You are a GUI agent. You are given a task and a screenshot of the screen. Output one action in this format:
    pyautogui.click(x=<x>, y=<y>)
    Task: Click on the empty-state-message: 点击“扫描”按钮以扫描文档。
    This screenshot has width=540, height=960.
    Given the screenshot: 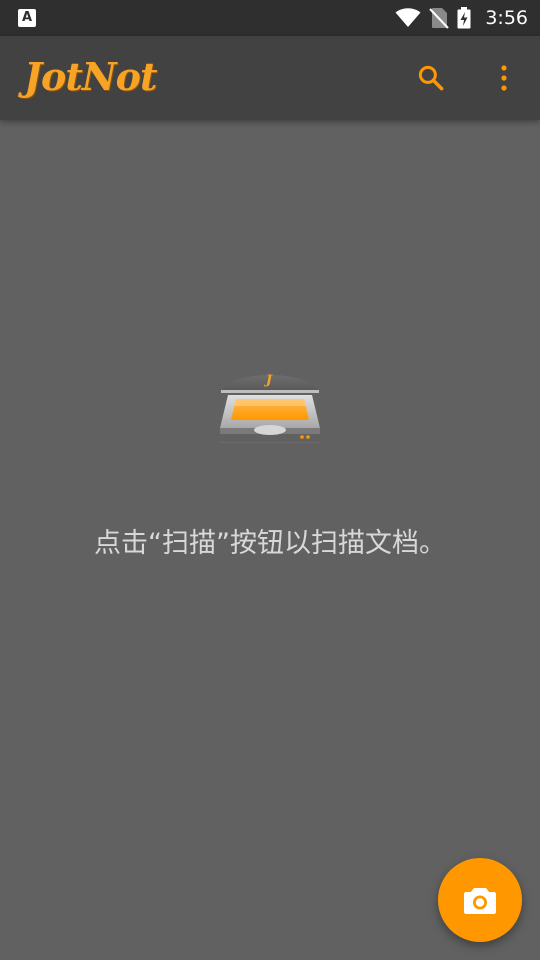 What is the action you would take?
    pyautogui.click(x=270, y=543)
    